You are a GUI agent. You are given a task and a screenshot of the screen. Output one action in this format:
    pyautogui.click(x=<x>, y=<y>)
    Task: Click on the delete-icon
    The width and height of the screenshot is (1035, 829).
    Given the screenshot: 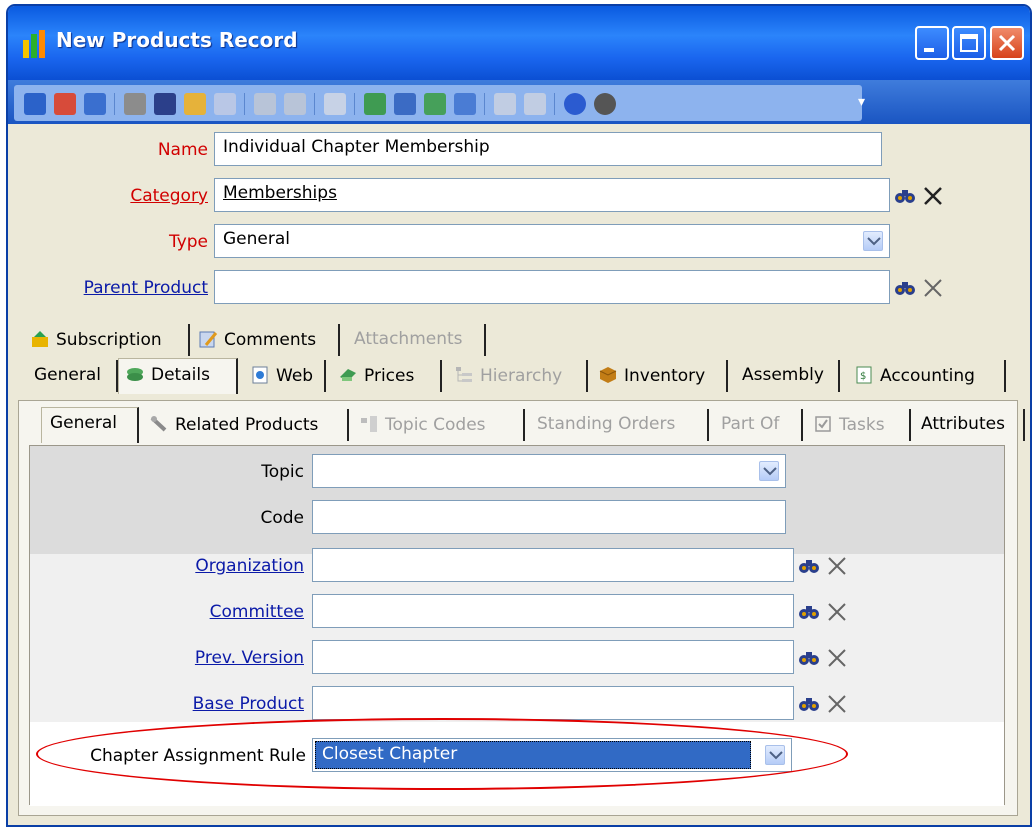 What is the action you would take?
    pyautogui.click(x=295, y=104)
    